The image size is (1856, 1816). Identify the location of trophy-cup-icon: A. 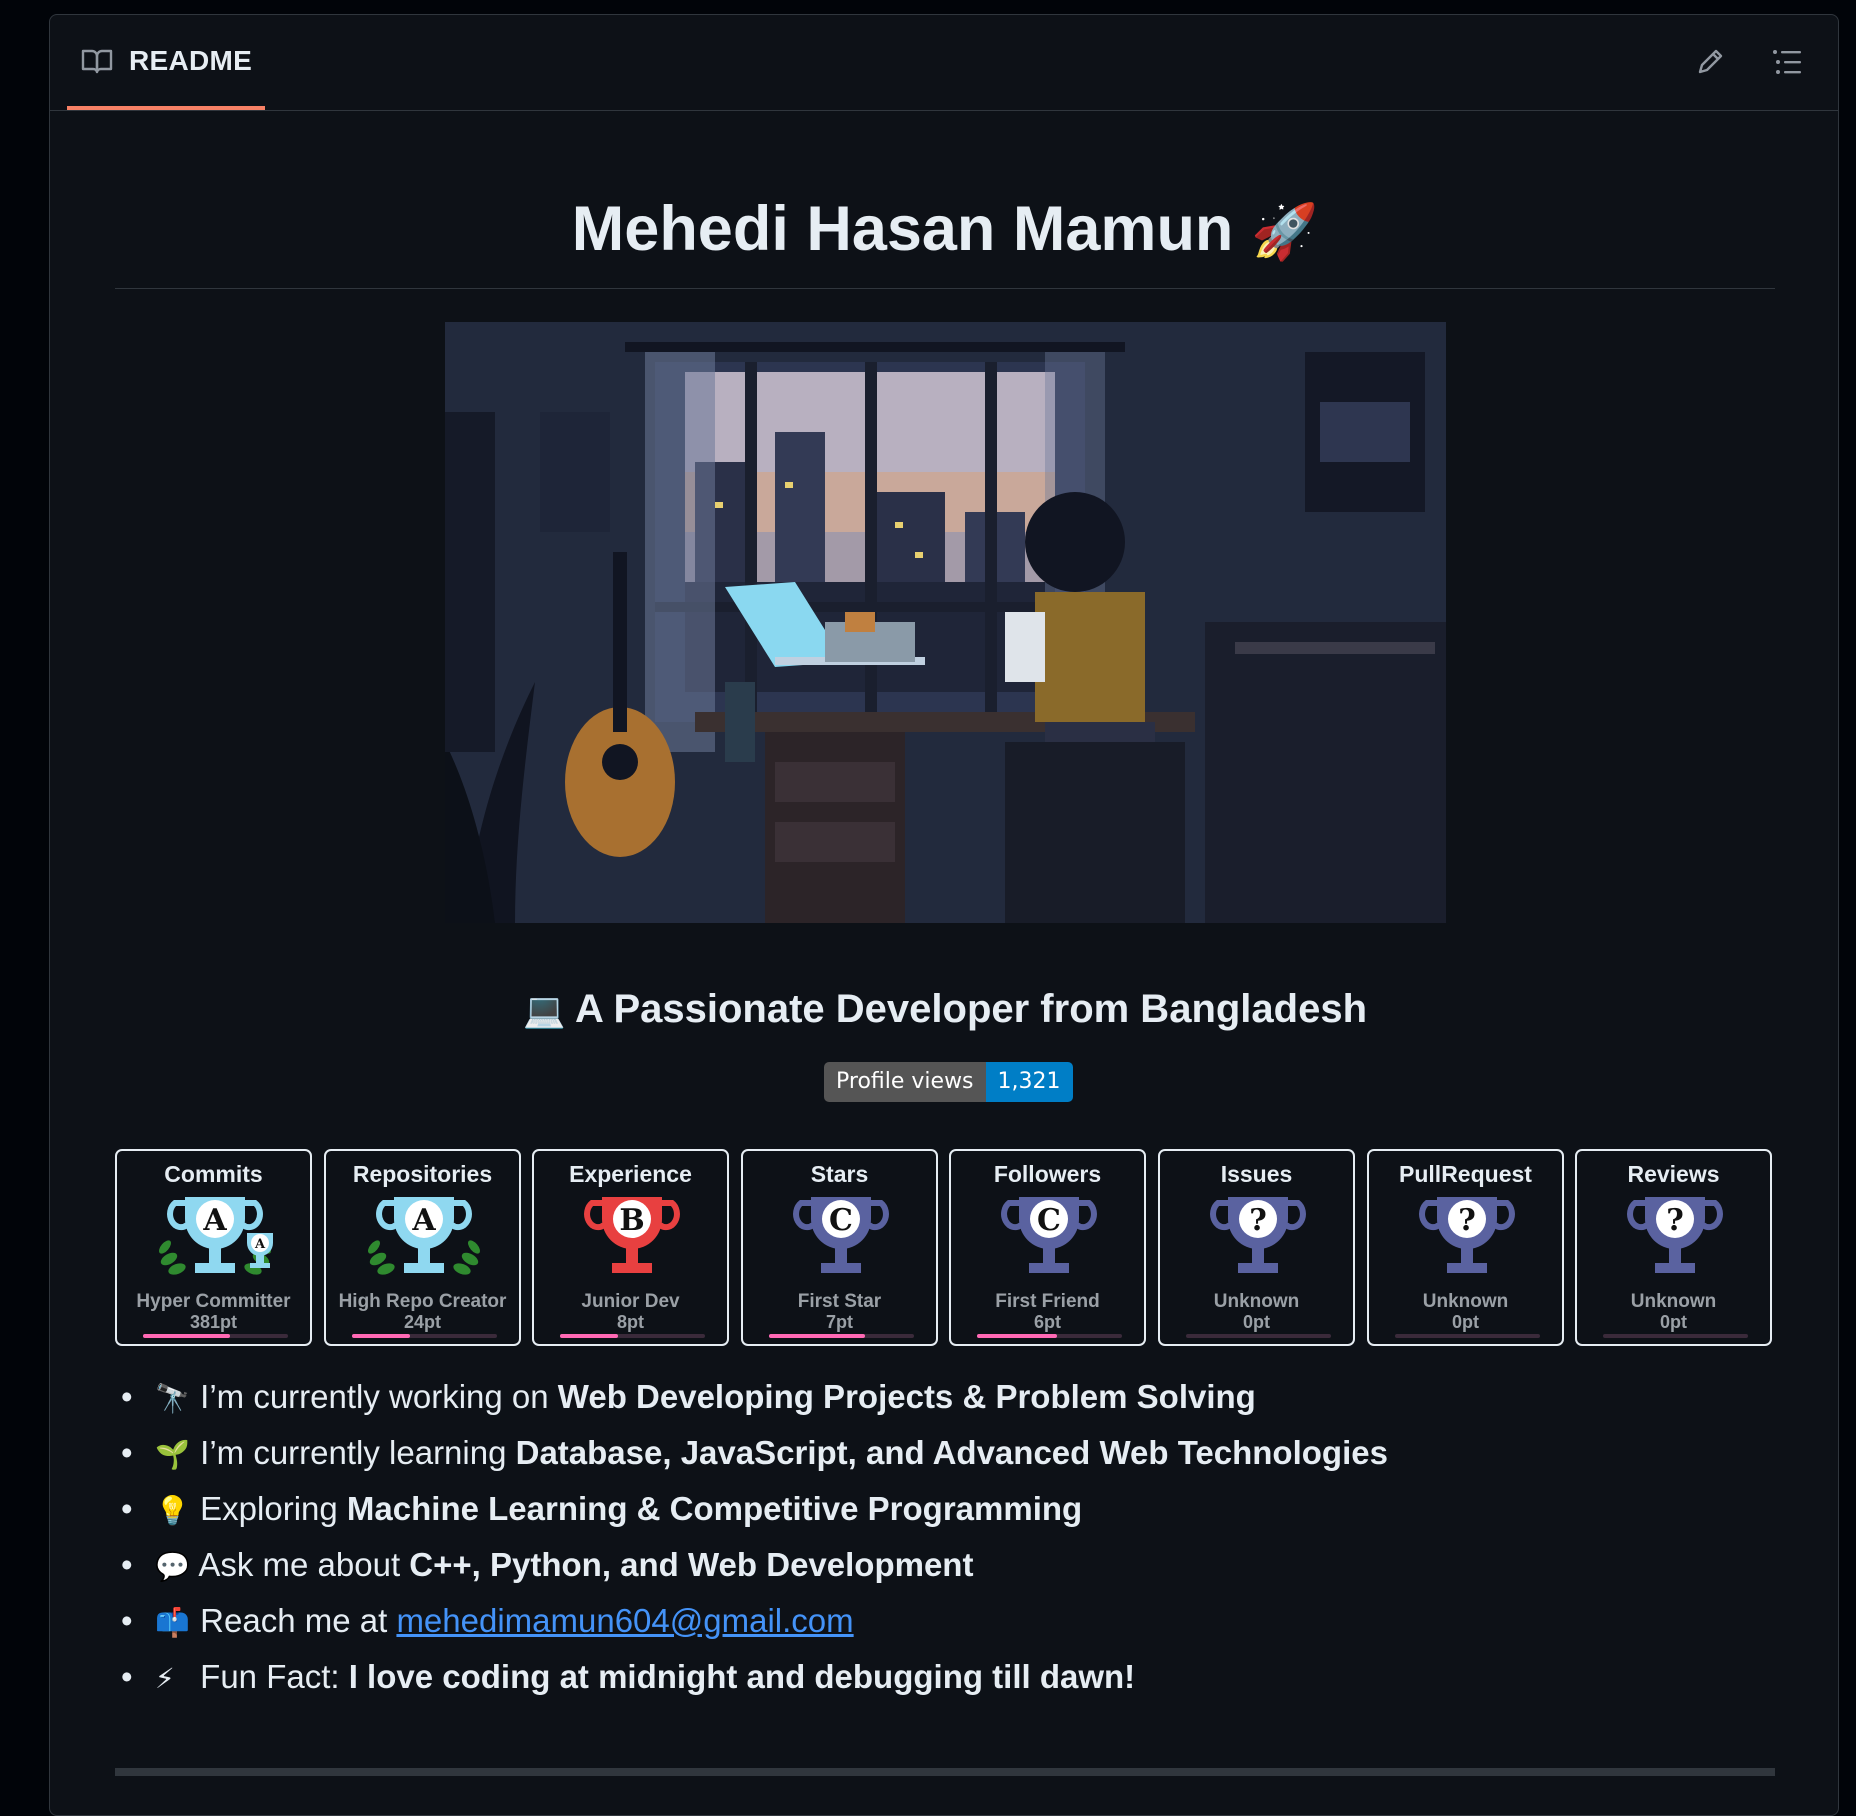
(424, 1236).